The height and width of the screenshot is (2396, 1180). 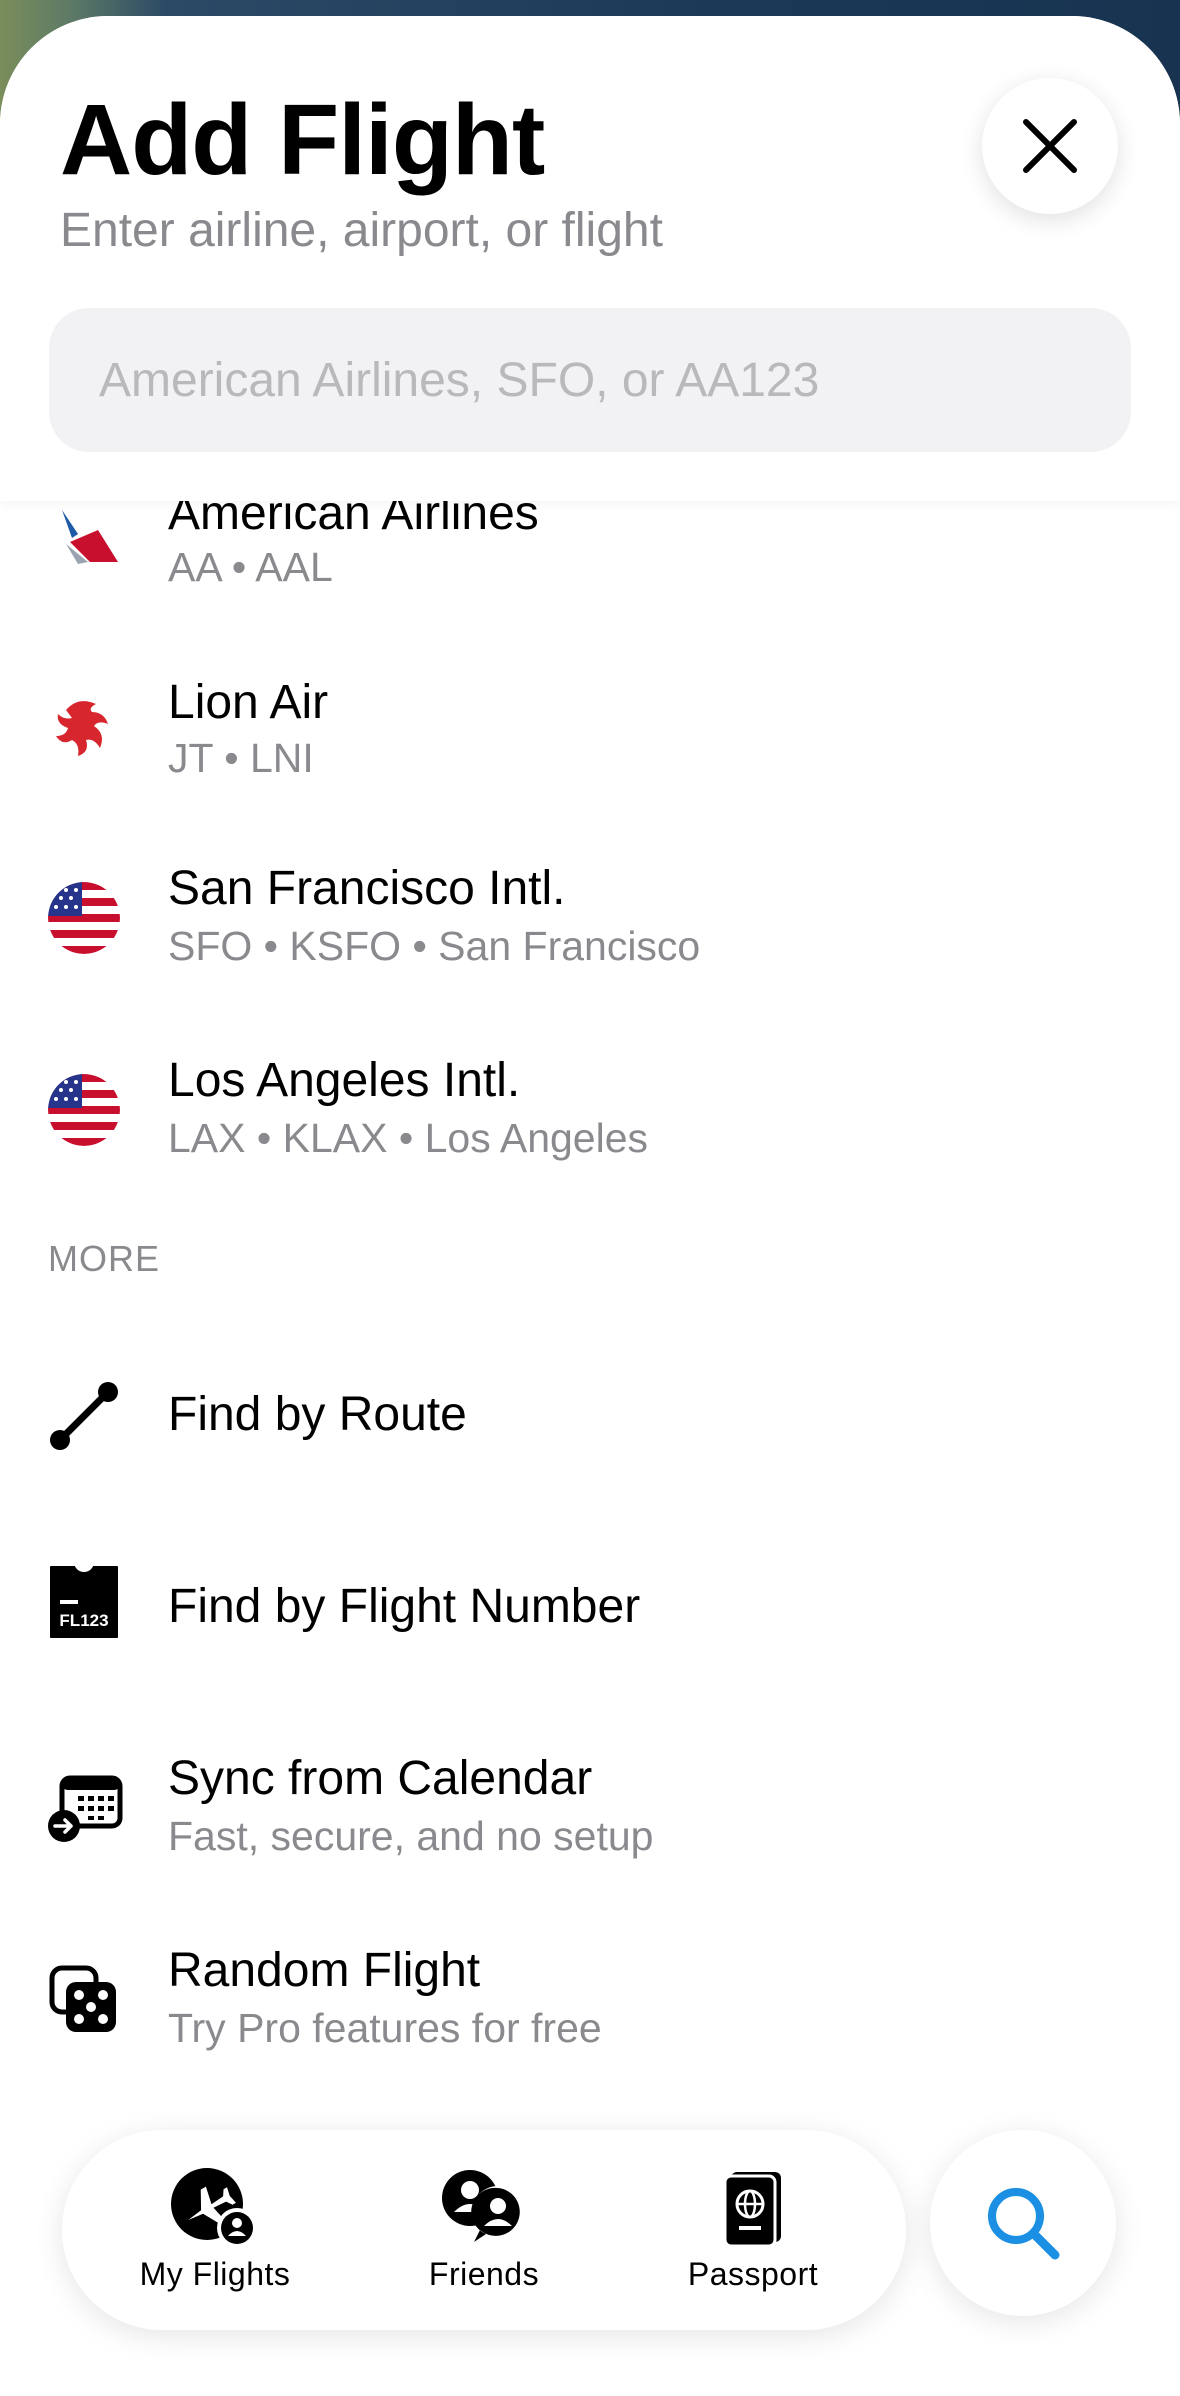 What do you see at coordinates (84, 2000) in the screenshot?
I see `dice-icon` at bounding box center [84, 2000].